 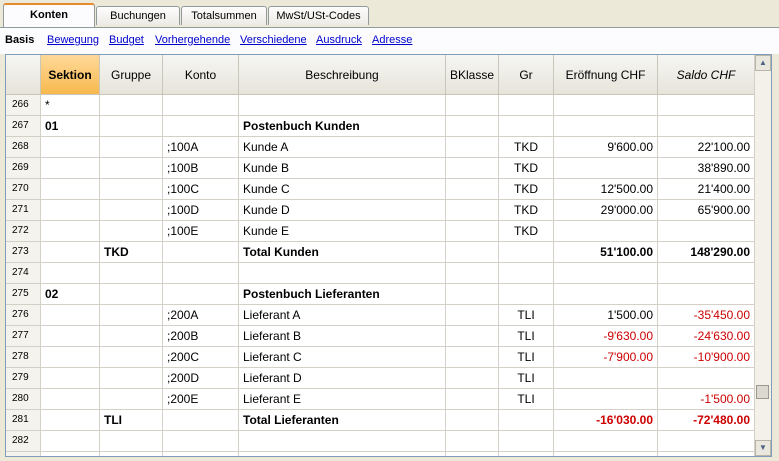 I want to click on tab-mwst-ust-codes: MwSt/USt-Codes, so click(x=318, y=15).